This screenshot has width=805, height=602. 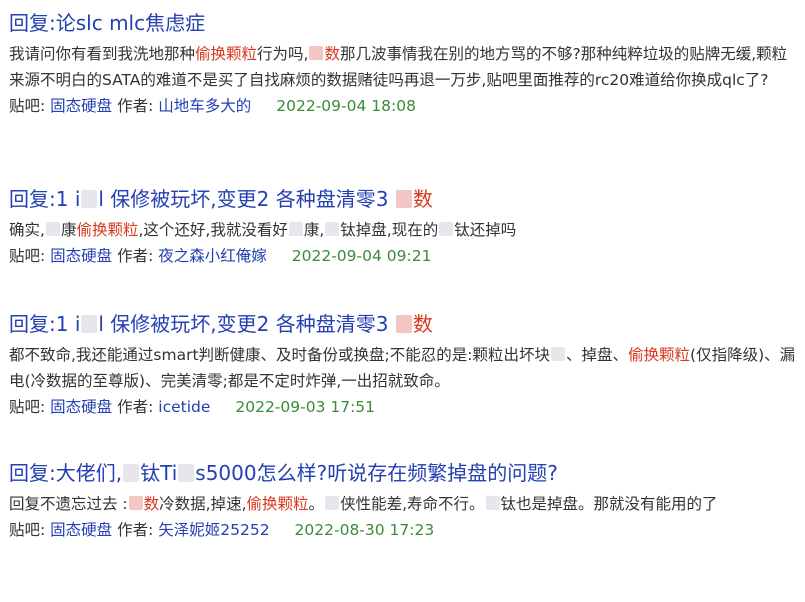 What do you see at coordinates (361, 256) in the screenshot?
I see `post-date: 2022-09-04 09:21` at bounding box center [361, 256].